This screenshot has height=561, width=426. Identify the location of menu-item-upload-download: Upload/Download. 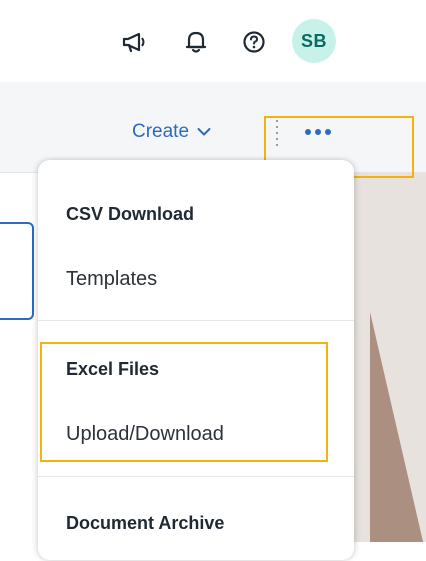
(145, 434).